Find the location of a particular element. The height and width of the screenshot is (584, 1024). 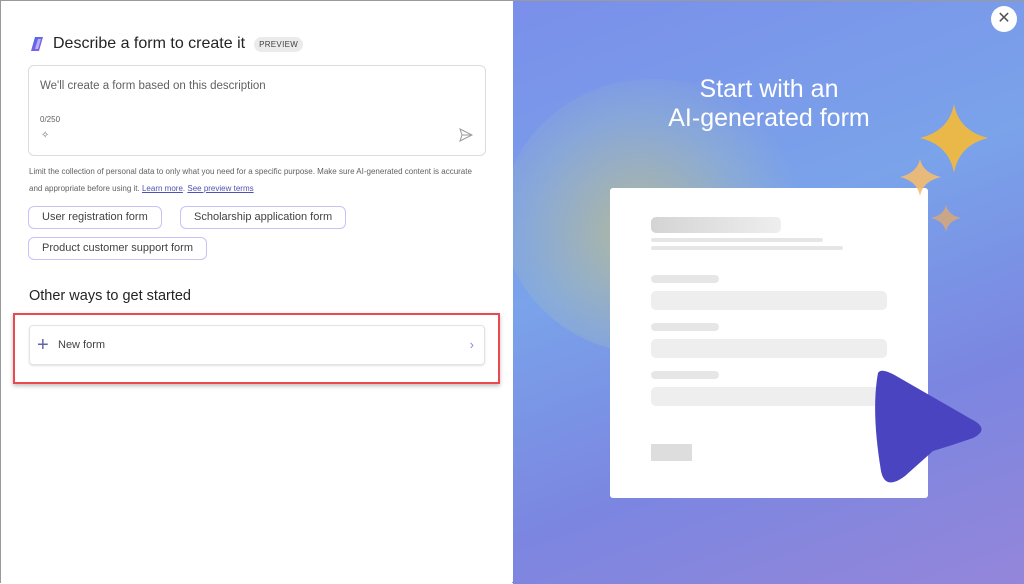

close-icon: ✕ is located at coordinates (1004, 18).